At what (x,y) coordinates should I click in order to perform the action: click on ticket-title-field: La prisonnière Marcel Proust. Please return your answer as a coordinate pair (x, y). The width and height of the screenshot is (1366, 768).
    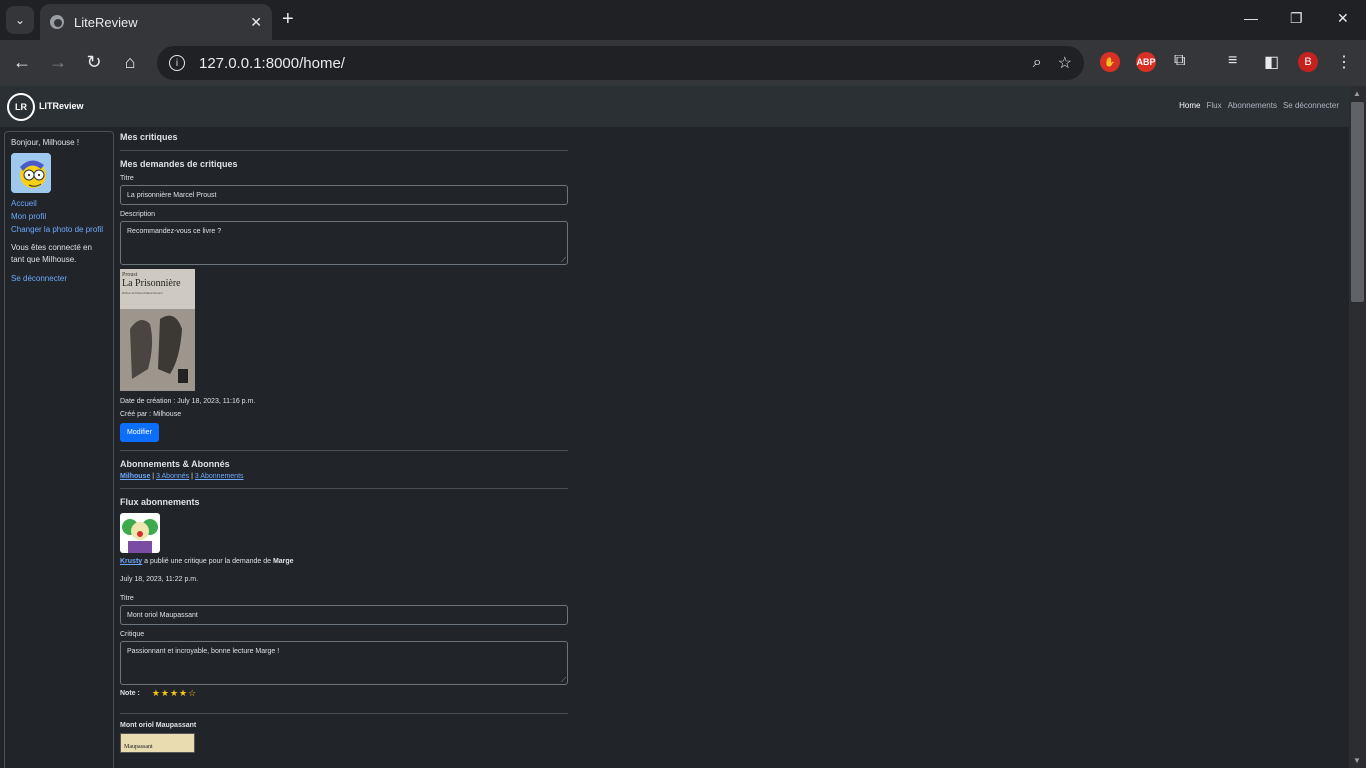
    Looking at the image, I should click on (344, 195).